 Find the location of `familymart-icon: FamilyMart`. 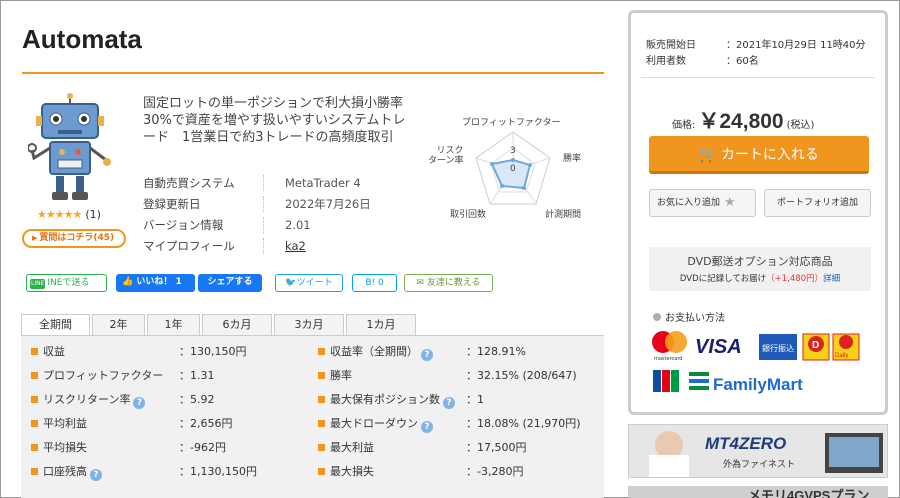

familymart-icon: FamilyMart is located at coordinates (746, 383).